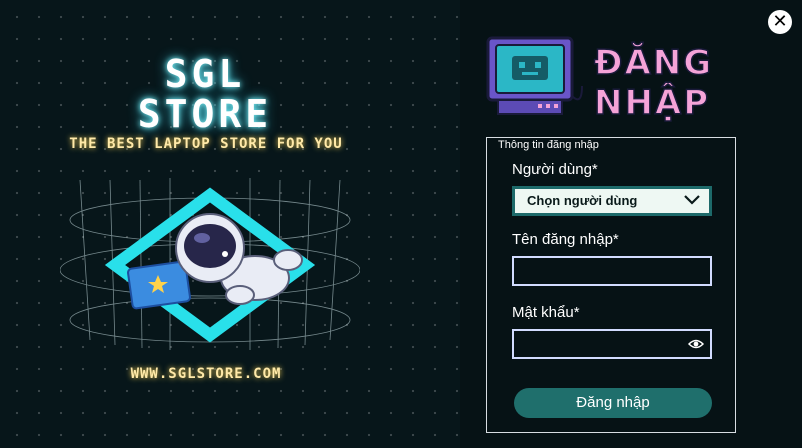  Describe the element at coordinates (534, 75) in the screenshot. I see `computer-icon` at that location.